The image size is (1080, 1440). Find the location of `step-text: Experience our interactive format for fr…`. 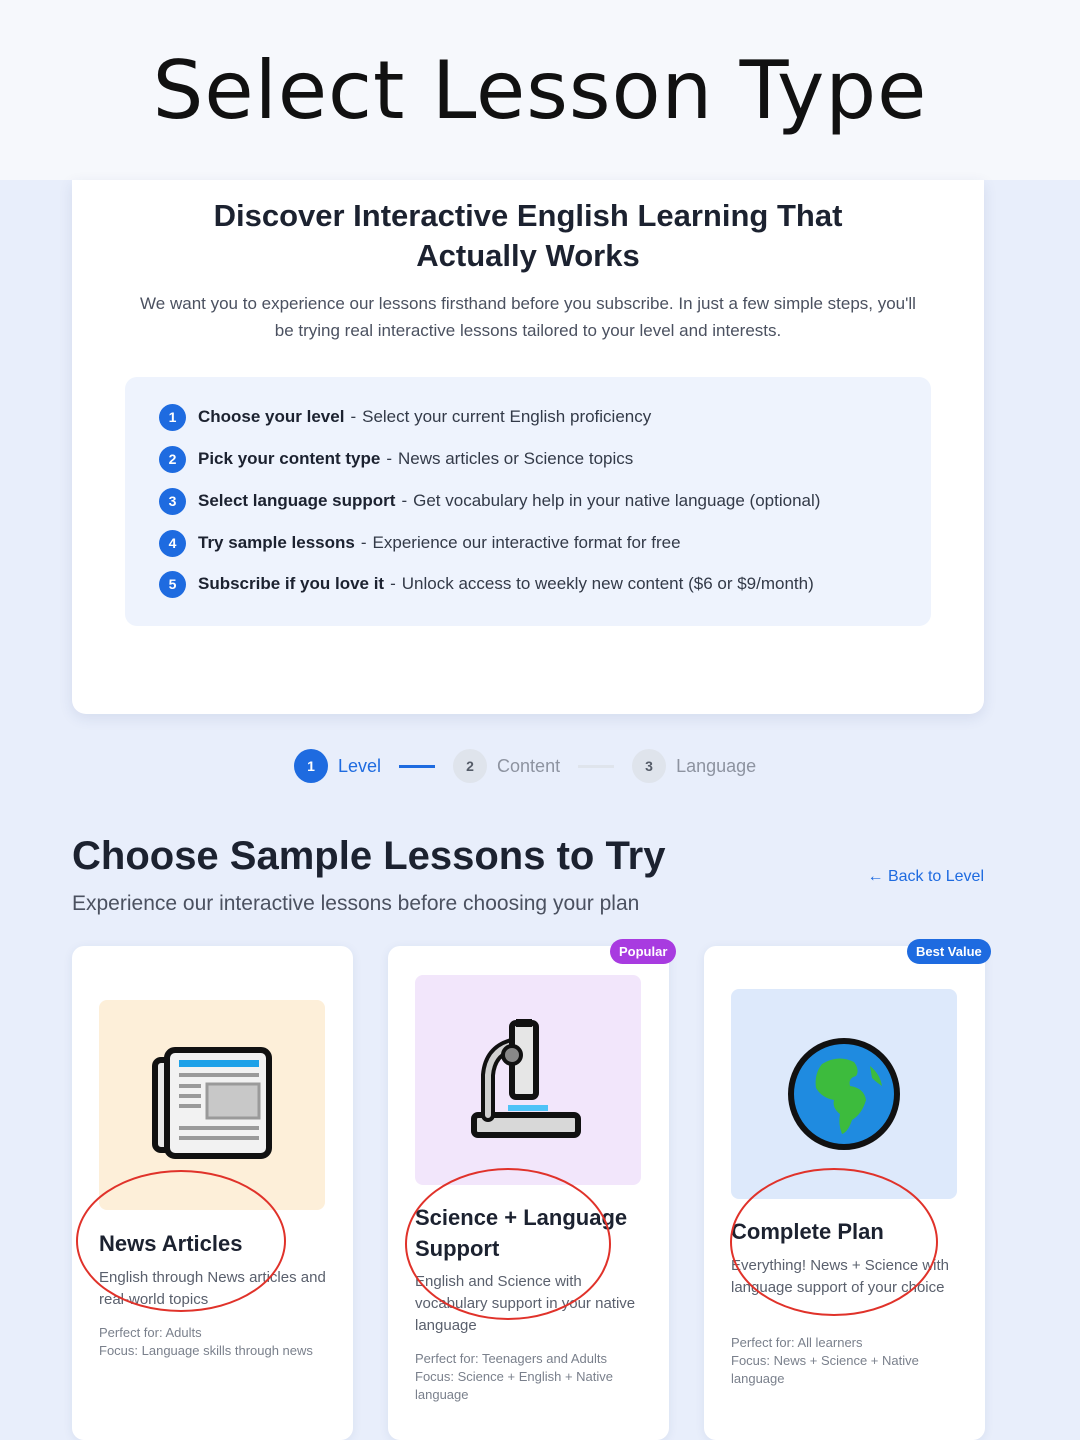

step-text: Experience our interactive format for fr… is located at coordinates (526, 542).